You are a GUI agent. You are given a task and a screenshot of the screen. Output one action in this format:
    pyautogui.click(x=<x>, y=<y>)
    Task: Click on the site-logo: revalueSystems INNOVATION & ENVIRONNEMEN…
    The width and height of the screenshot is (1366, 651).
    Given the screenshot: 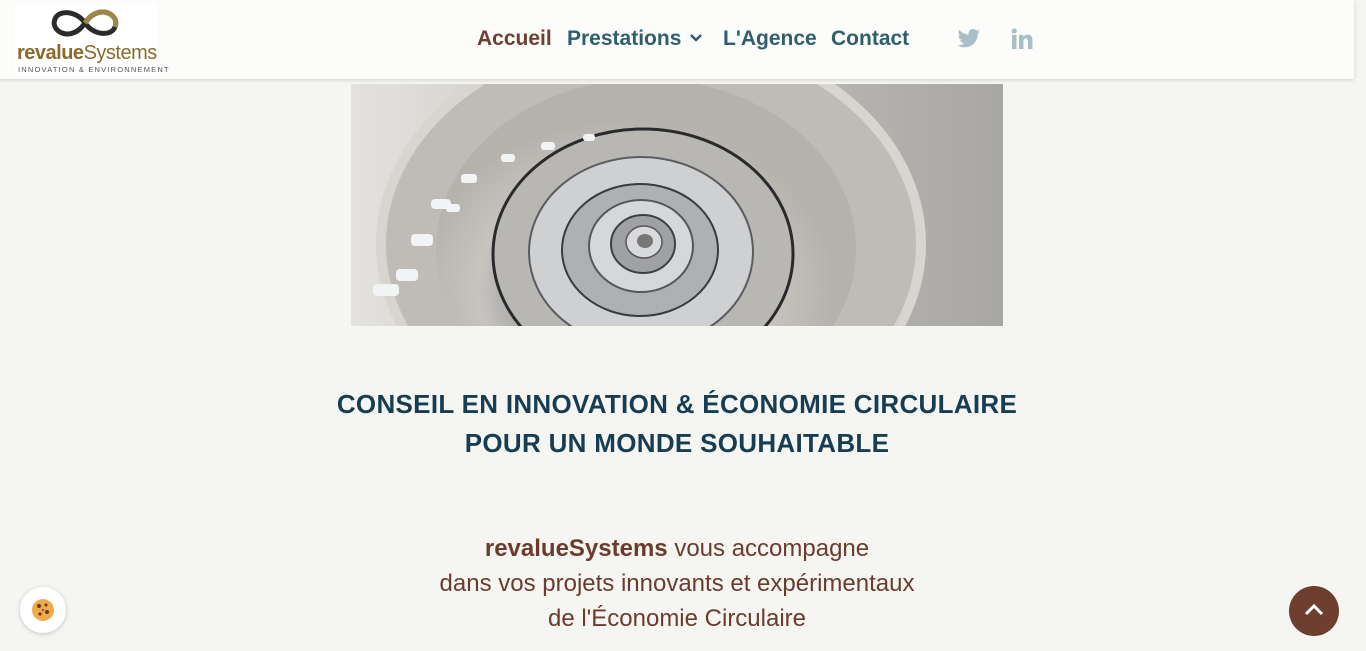 What is the action you would take?
    pyautogui.click(x=92, y=40)
    